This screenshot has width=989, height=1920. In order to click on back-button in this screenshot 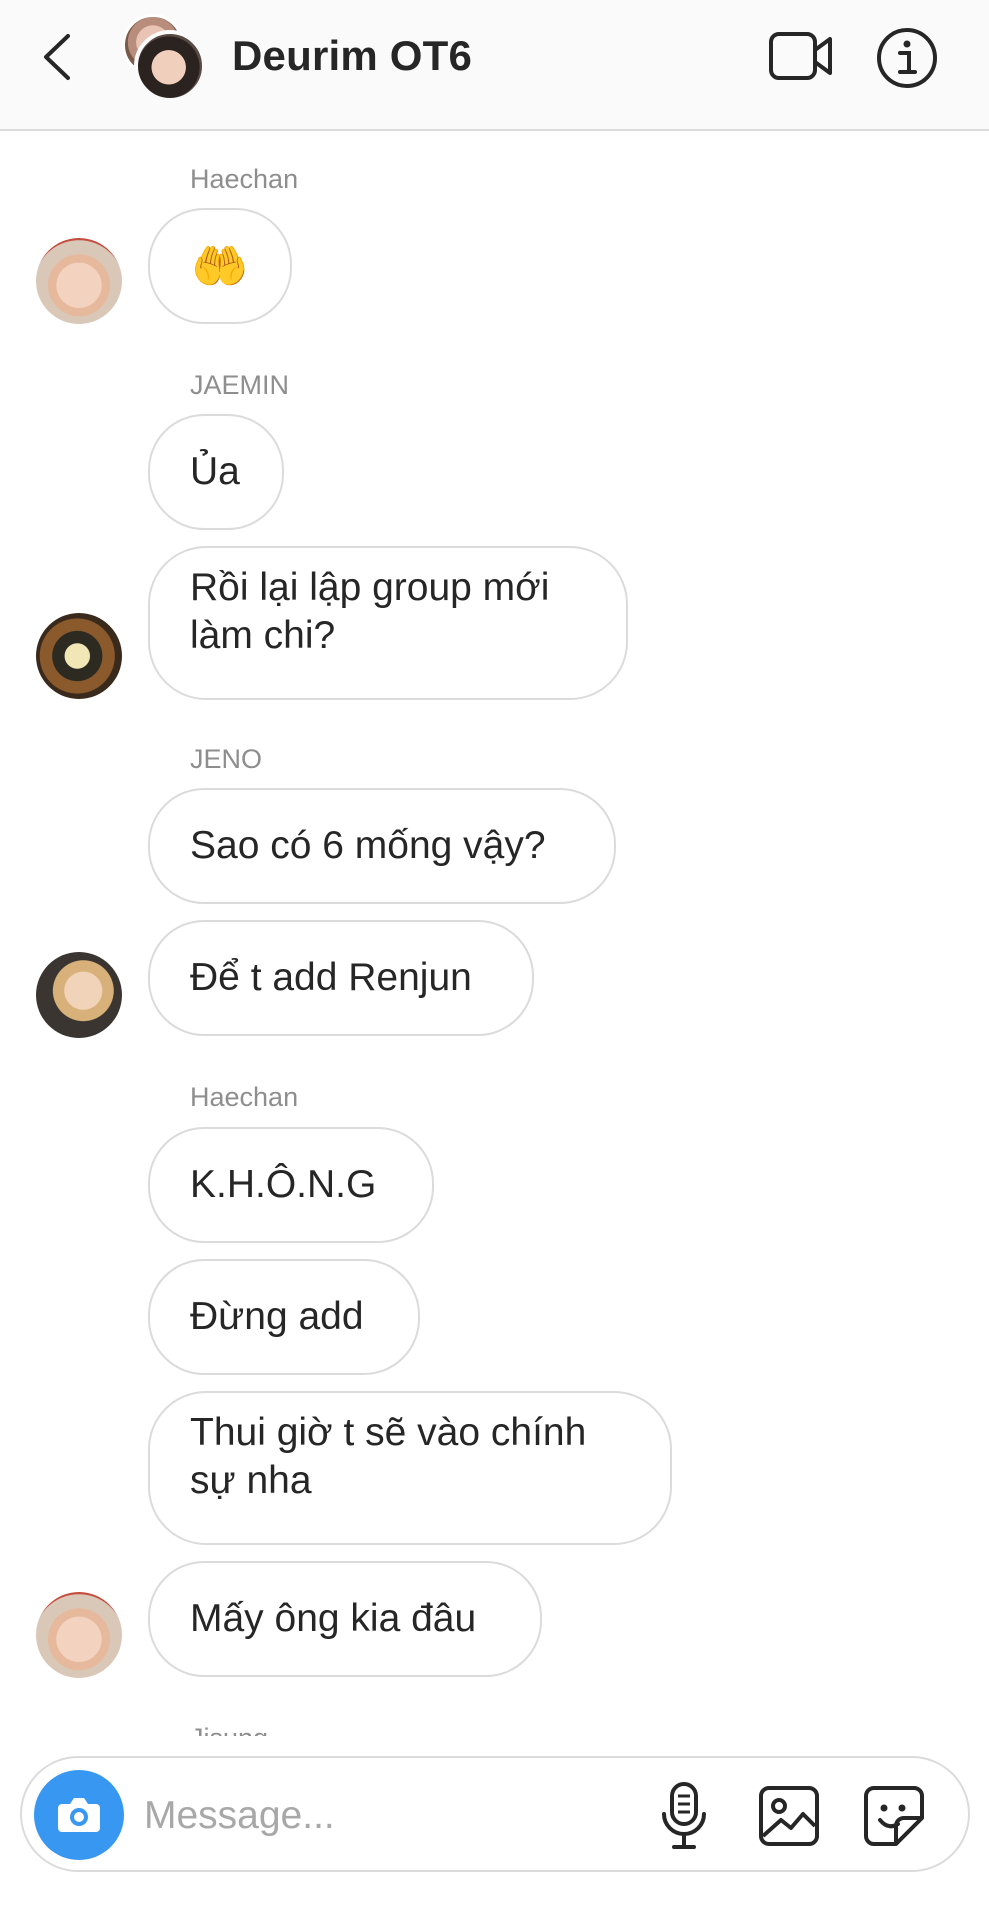, I will do `click(58, 57)`.